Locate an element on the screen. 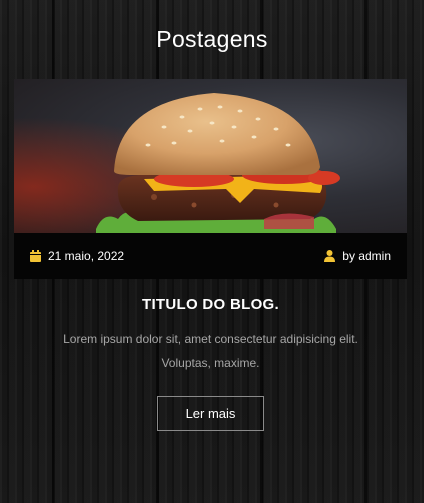 This screenshot has width=424, height=503. page-title: Postagens is located at coordinates (212, 39).